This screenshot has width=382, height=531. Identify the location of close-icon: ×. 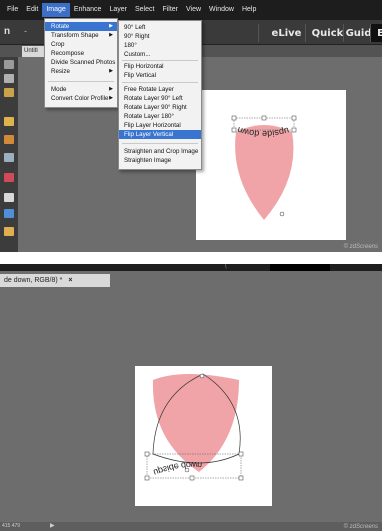
(70, 280).